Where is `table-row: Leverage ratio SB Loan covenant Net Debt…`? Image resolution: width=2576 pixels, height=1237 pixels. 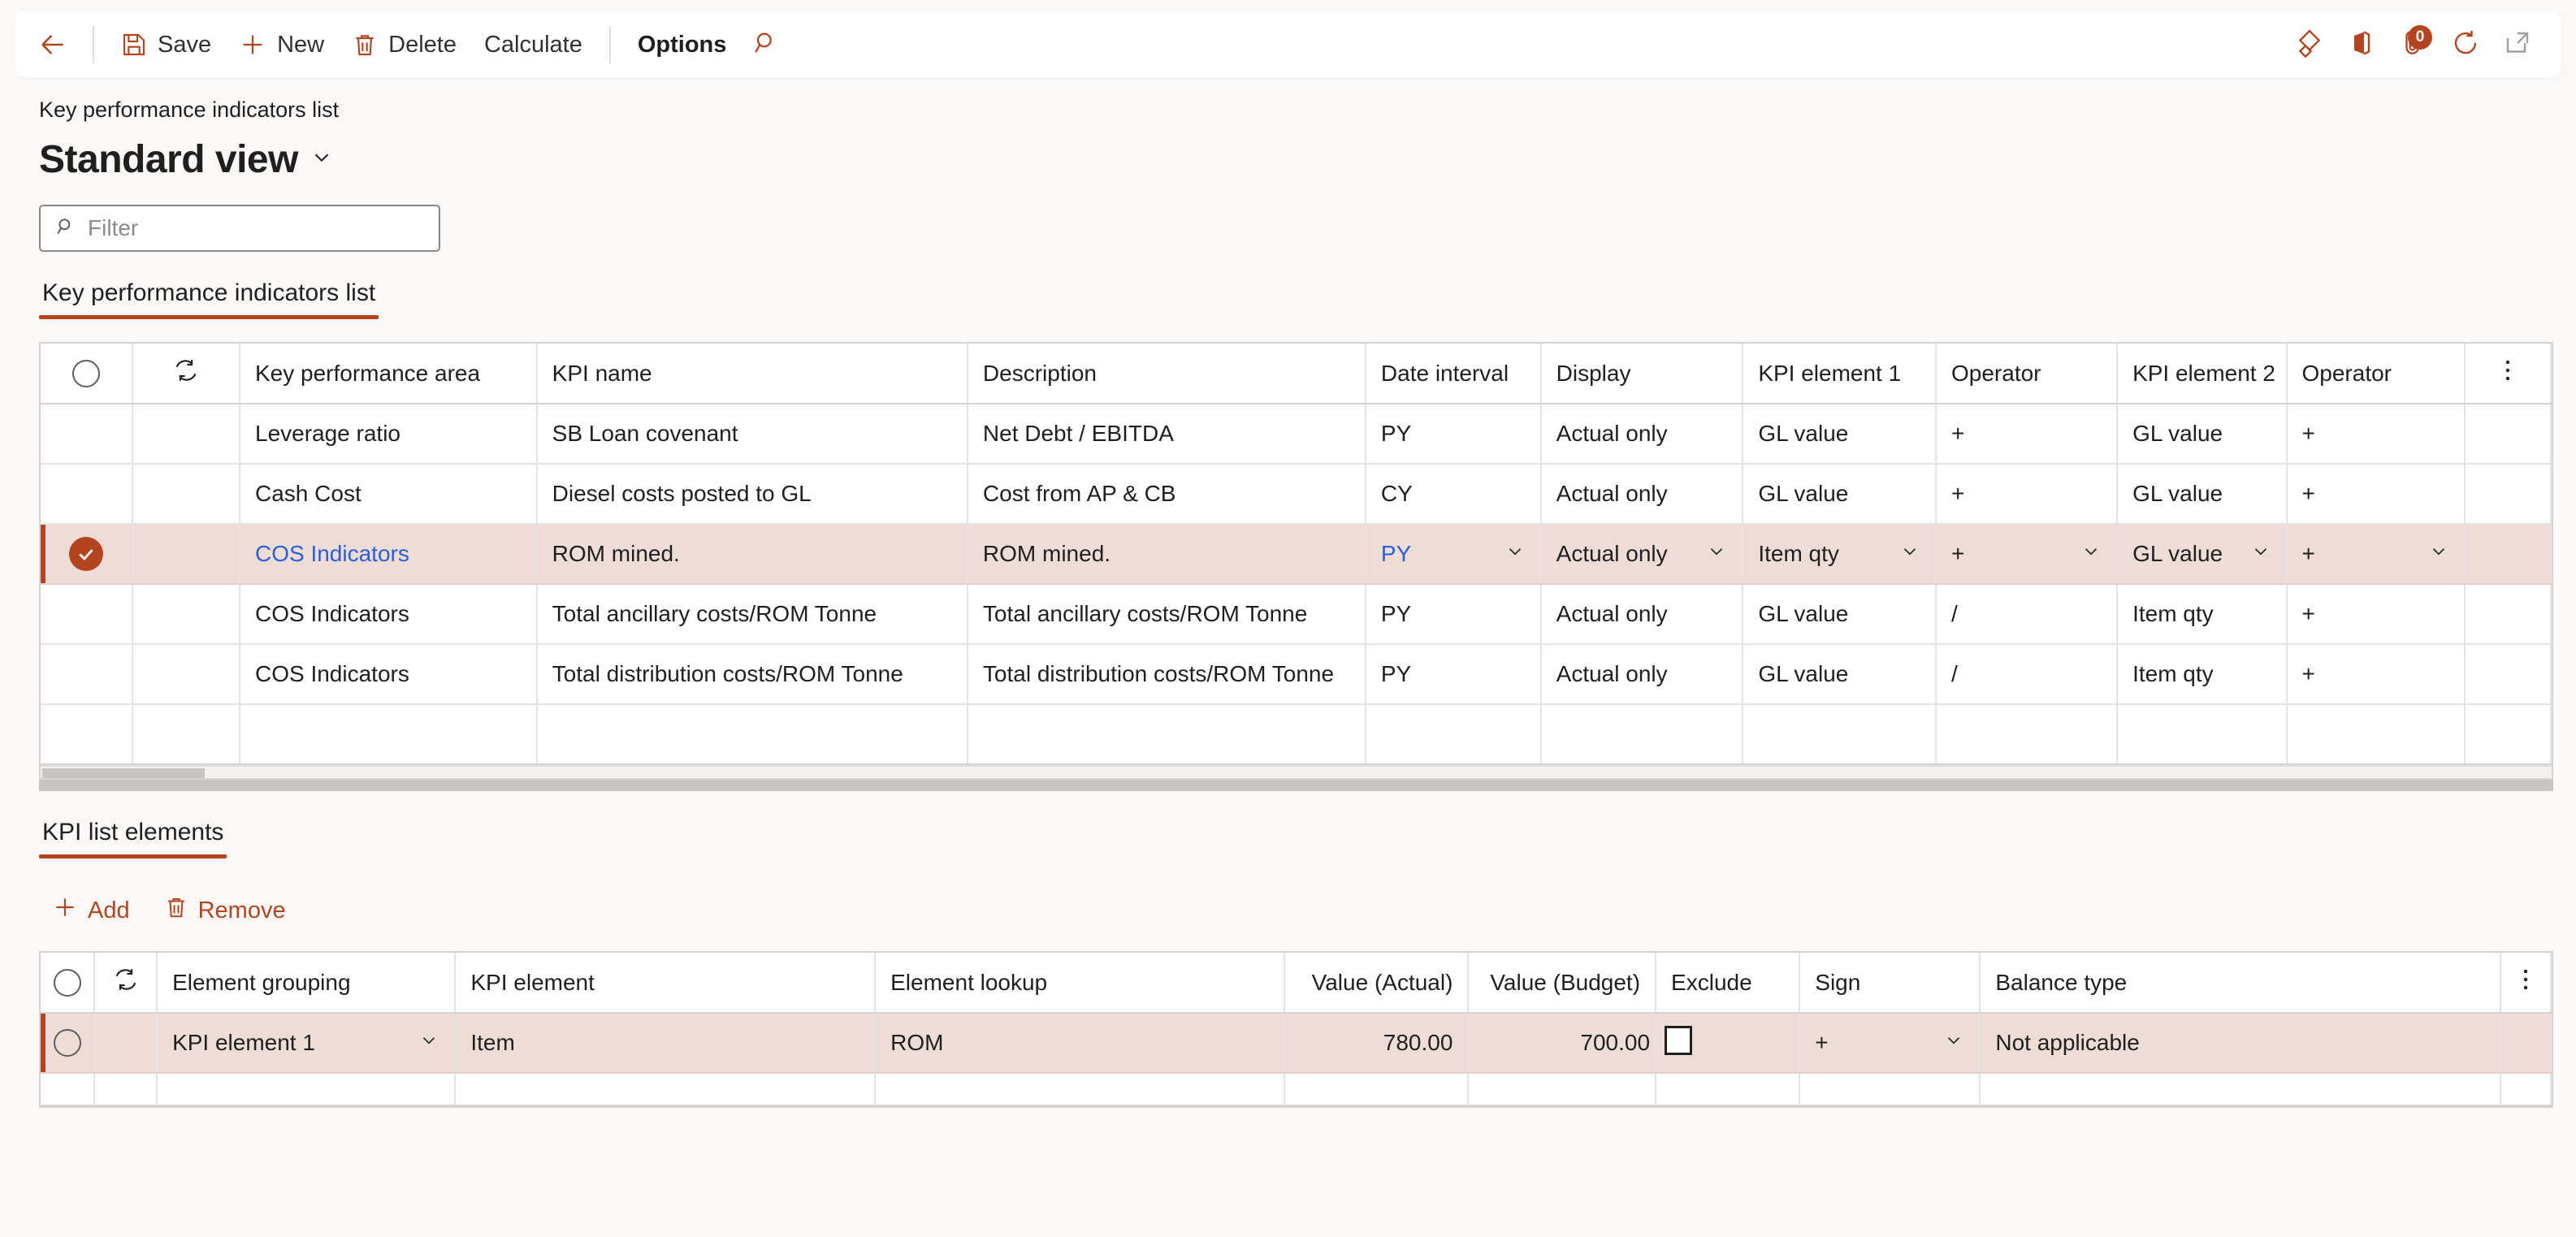 table-row: Leverage ratio SB Loan covenant Net Debt… is located at coordinates (1296, 435).